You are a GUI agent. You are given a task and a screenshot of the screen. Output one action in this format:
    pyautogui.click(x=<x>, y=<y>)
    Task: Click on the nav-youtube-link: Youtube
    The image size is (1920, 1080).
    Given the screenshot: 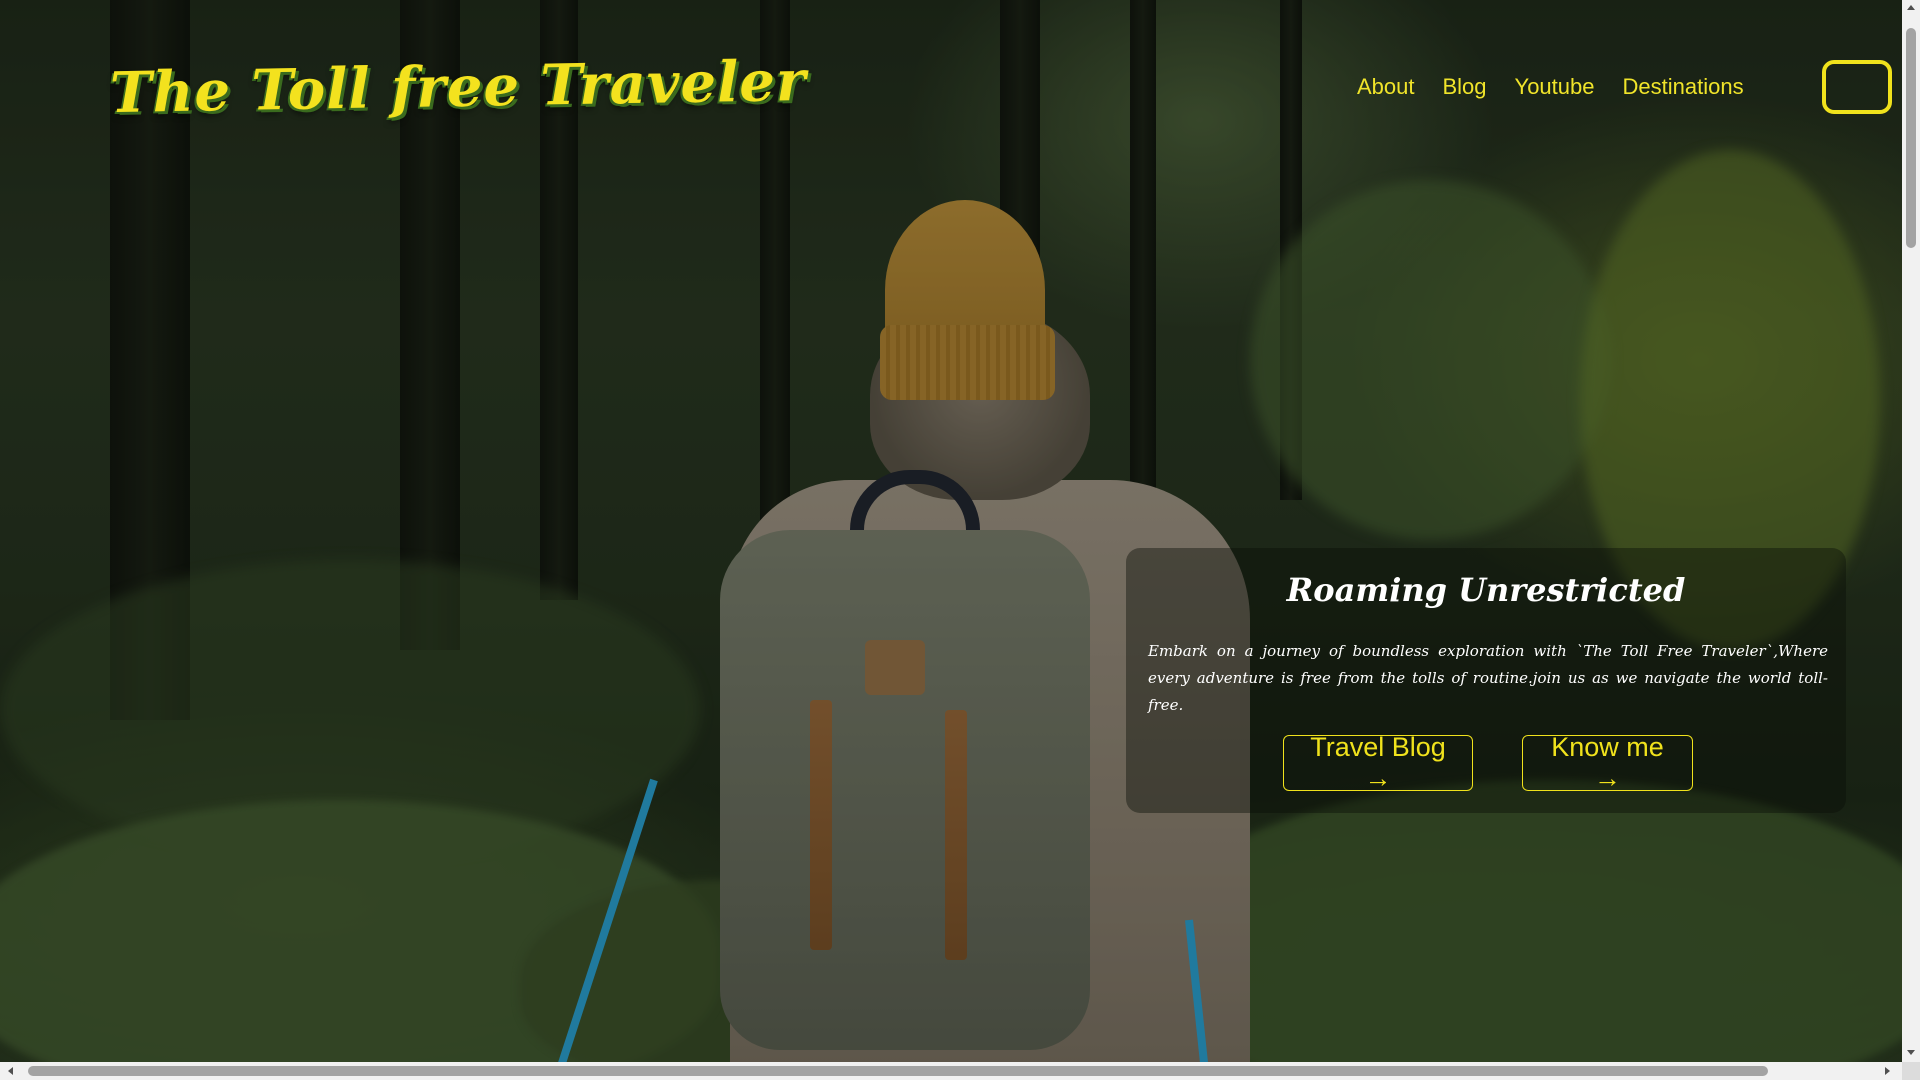 What is the action you would take?
    pyautogui.click(x=1555, y=87)
    